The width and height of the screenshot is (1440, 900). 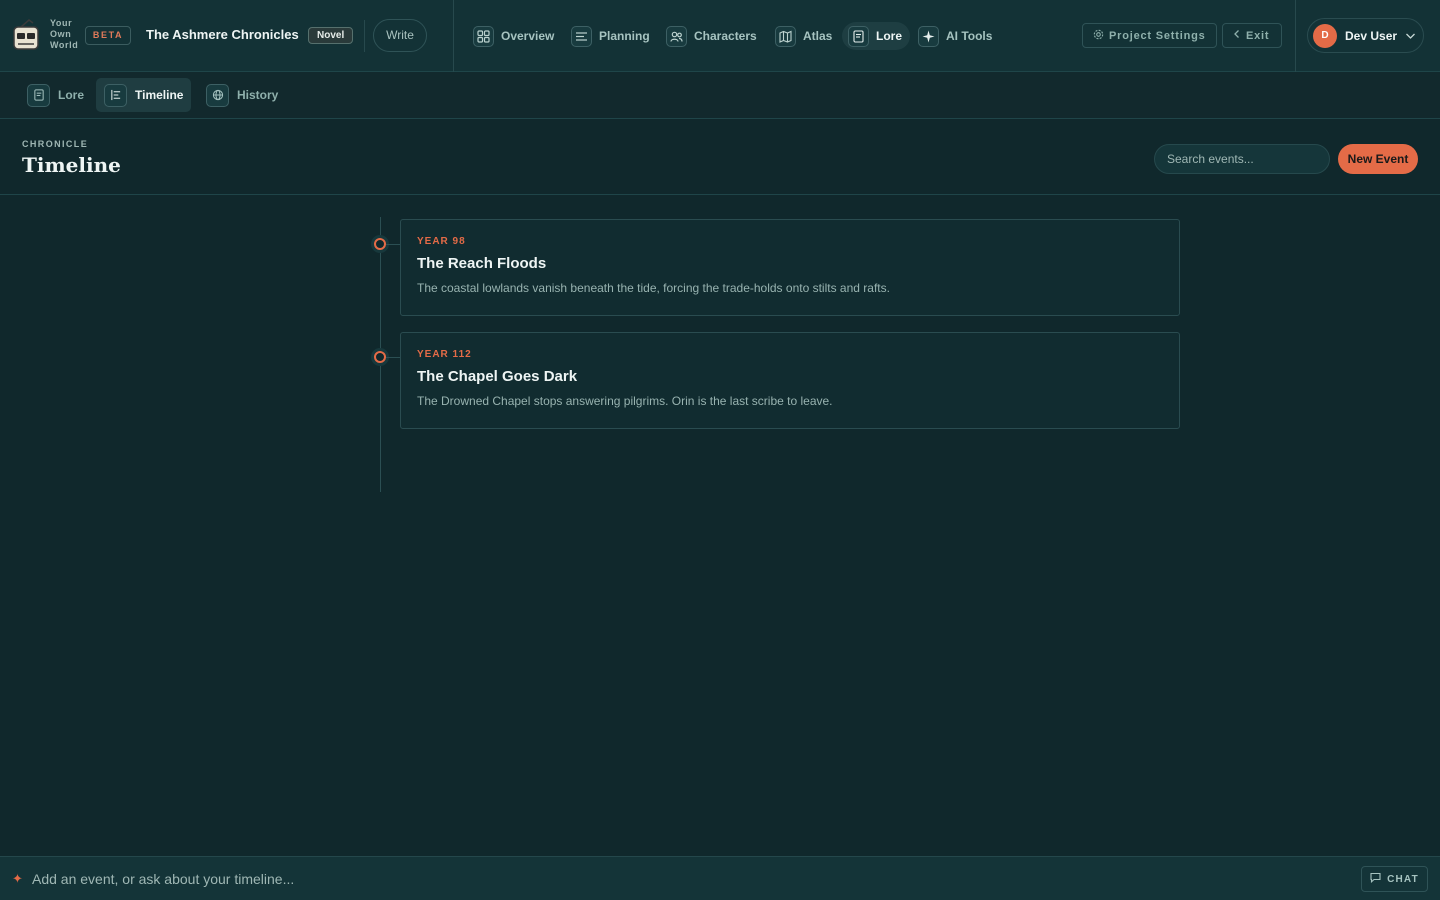 I want to click on chevron-down-icon, so click(x=1410, y=36).